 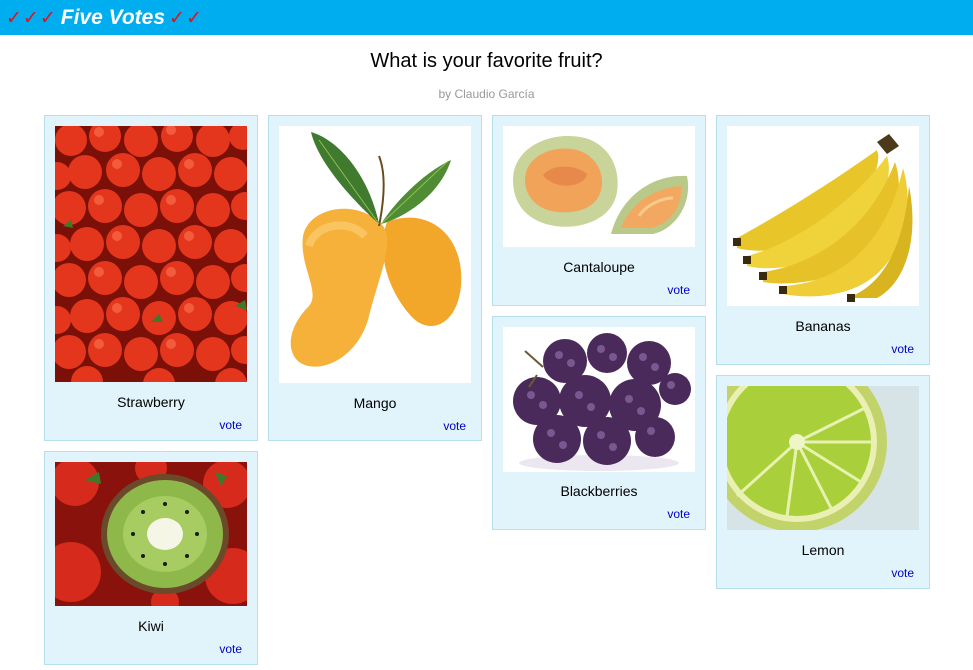 I want to click on option-card-mango: Mango vote, so click(x=375, y=278).